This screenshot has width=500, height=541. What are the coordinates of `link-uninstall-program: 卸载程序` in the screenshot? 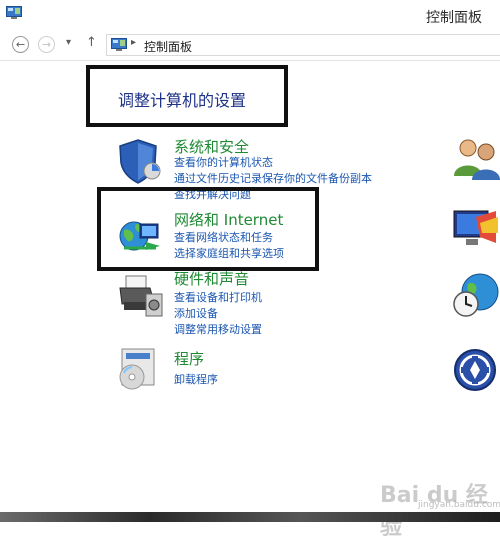 It's located at (196, 379).